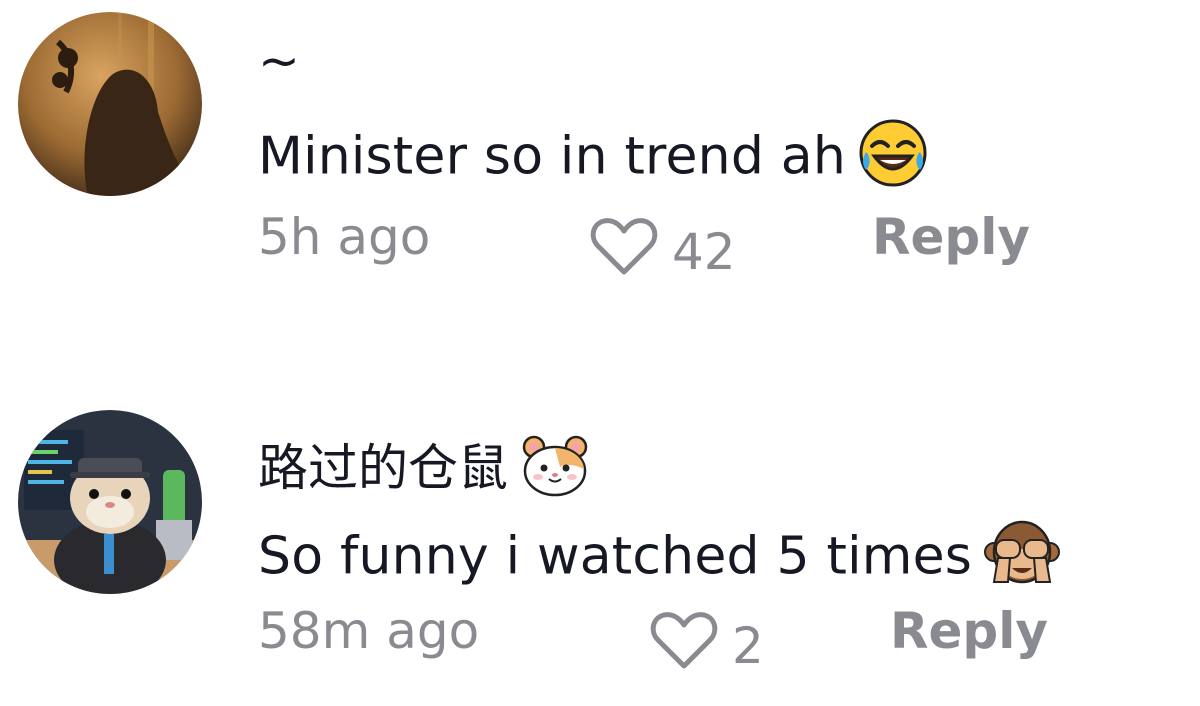 Image resolution: width=1200 pixels, height=706 pixels. I want to click on like-button: 2, so click(706, 646).